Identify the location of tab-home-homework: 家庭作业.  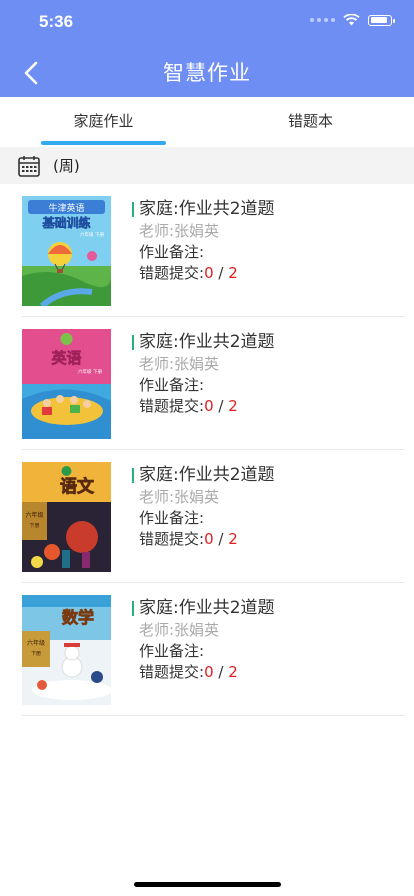
(103, 122).